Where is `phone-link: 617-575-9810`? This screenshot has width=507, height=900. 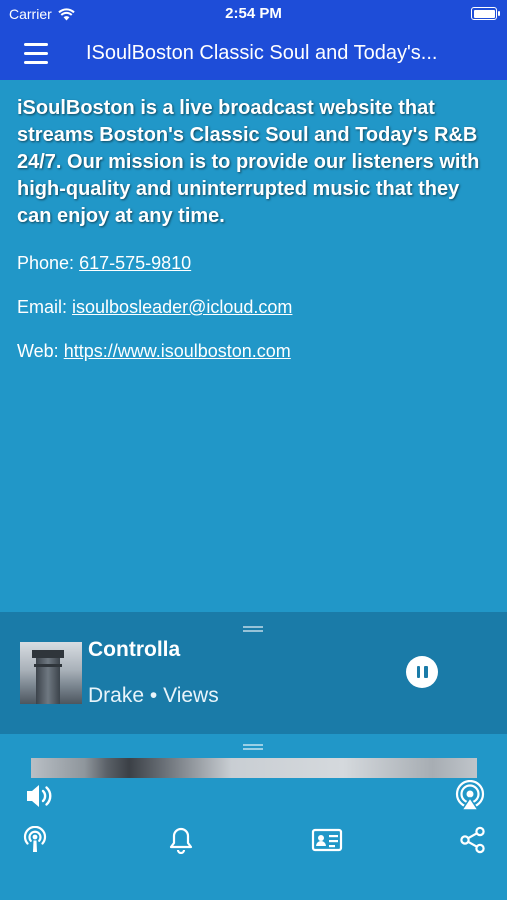 phone-link: 617-575-9810 is located at coordinates (135, 263).